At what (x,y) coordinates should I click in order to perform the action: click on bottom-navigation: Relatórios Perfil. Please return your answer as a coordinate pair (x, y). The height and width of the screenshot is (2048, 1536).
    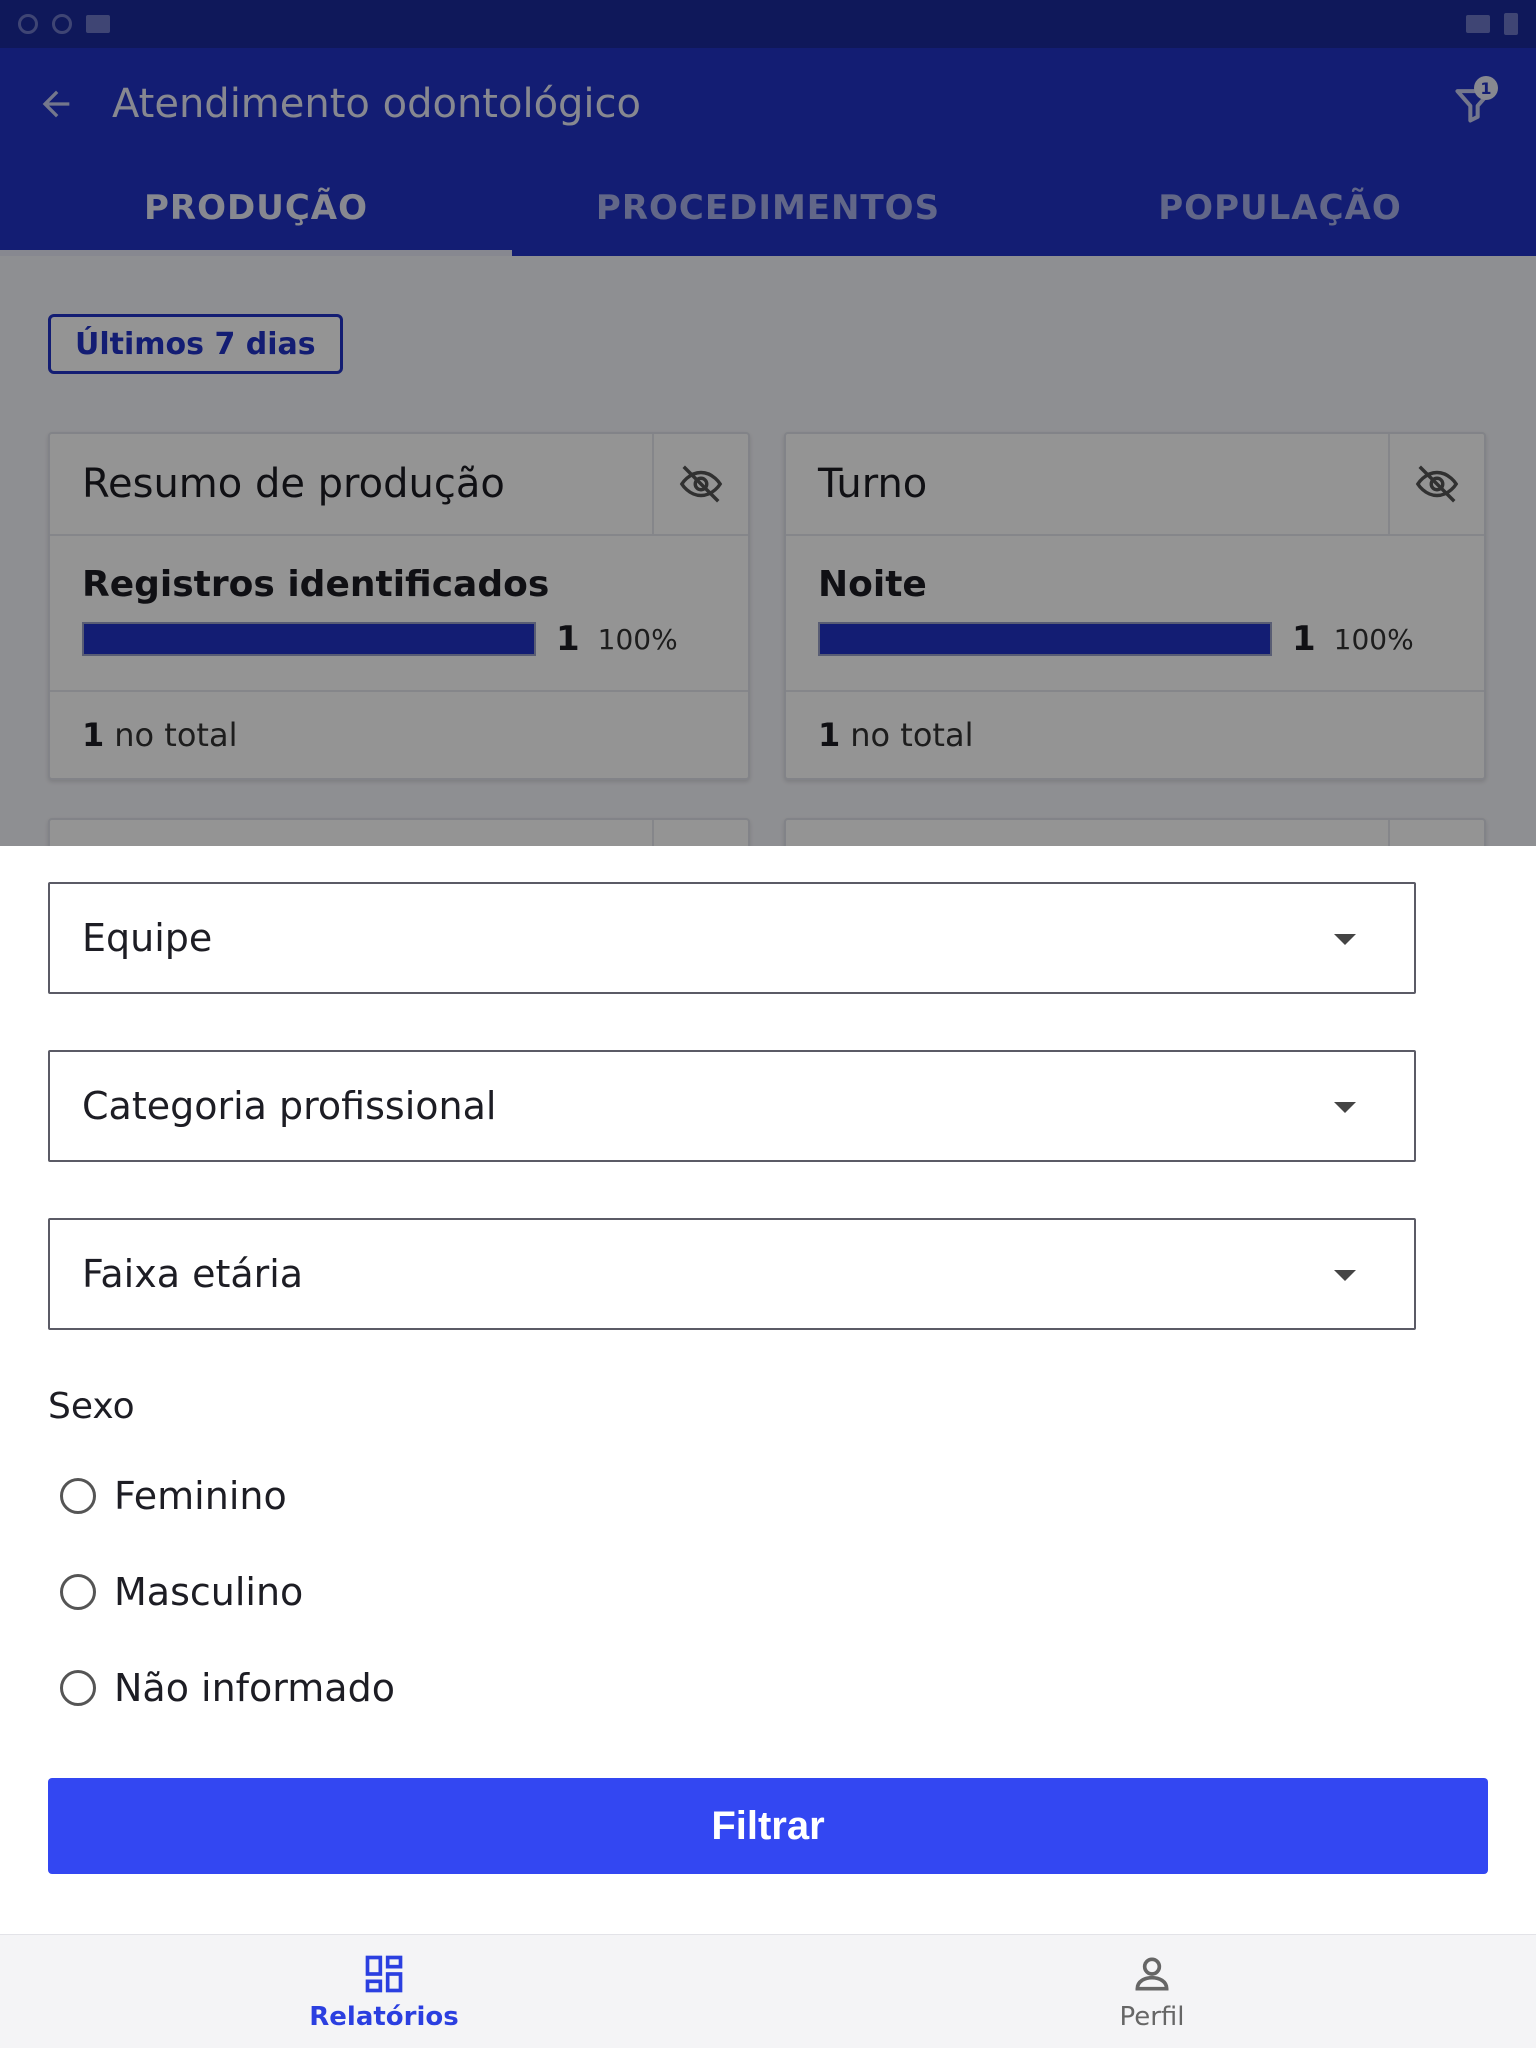
    Looking at the image, I should click on (768, 1991).